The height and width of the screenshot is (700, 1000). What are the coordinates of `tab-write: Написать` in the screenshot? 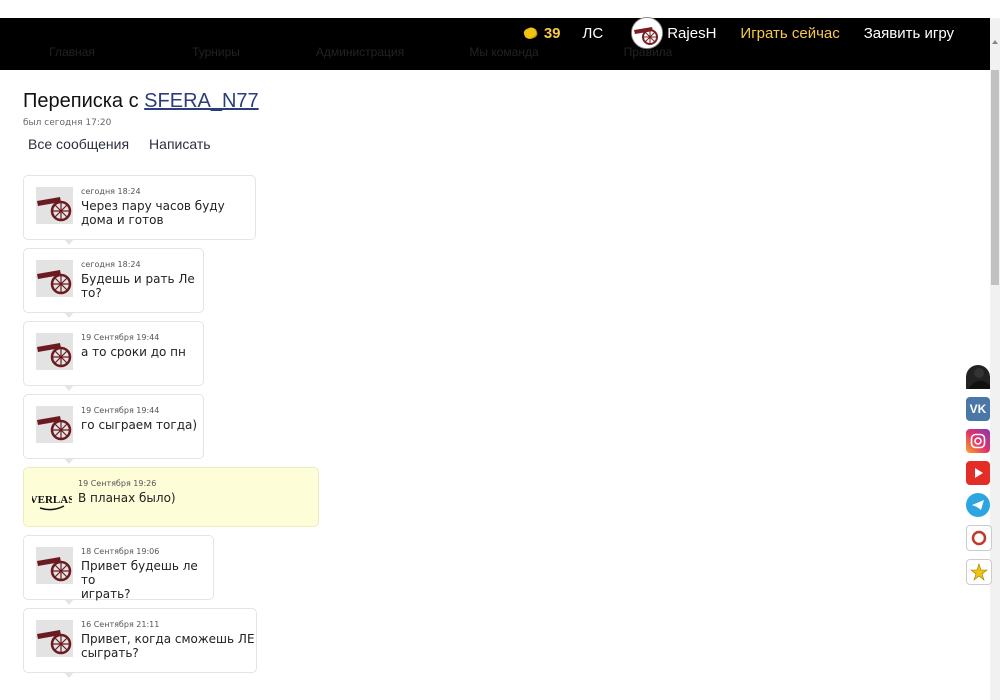 It's located at (179, 144).